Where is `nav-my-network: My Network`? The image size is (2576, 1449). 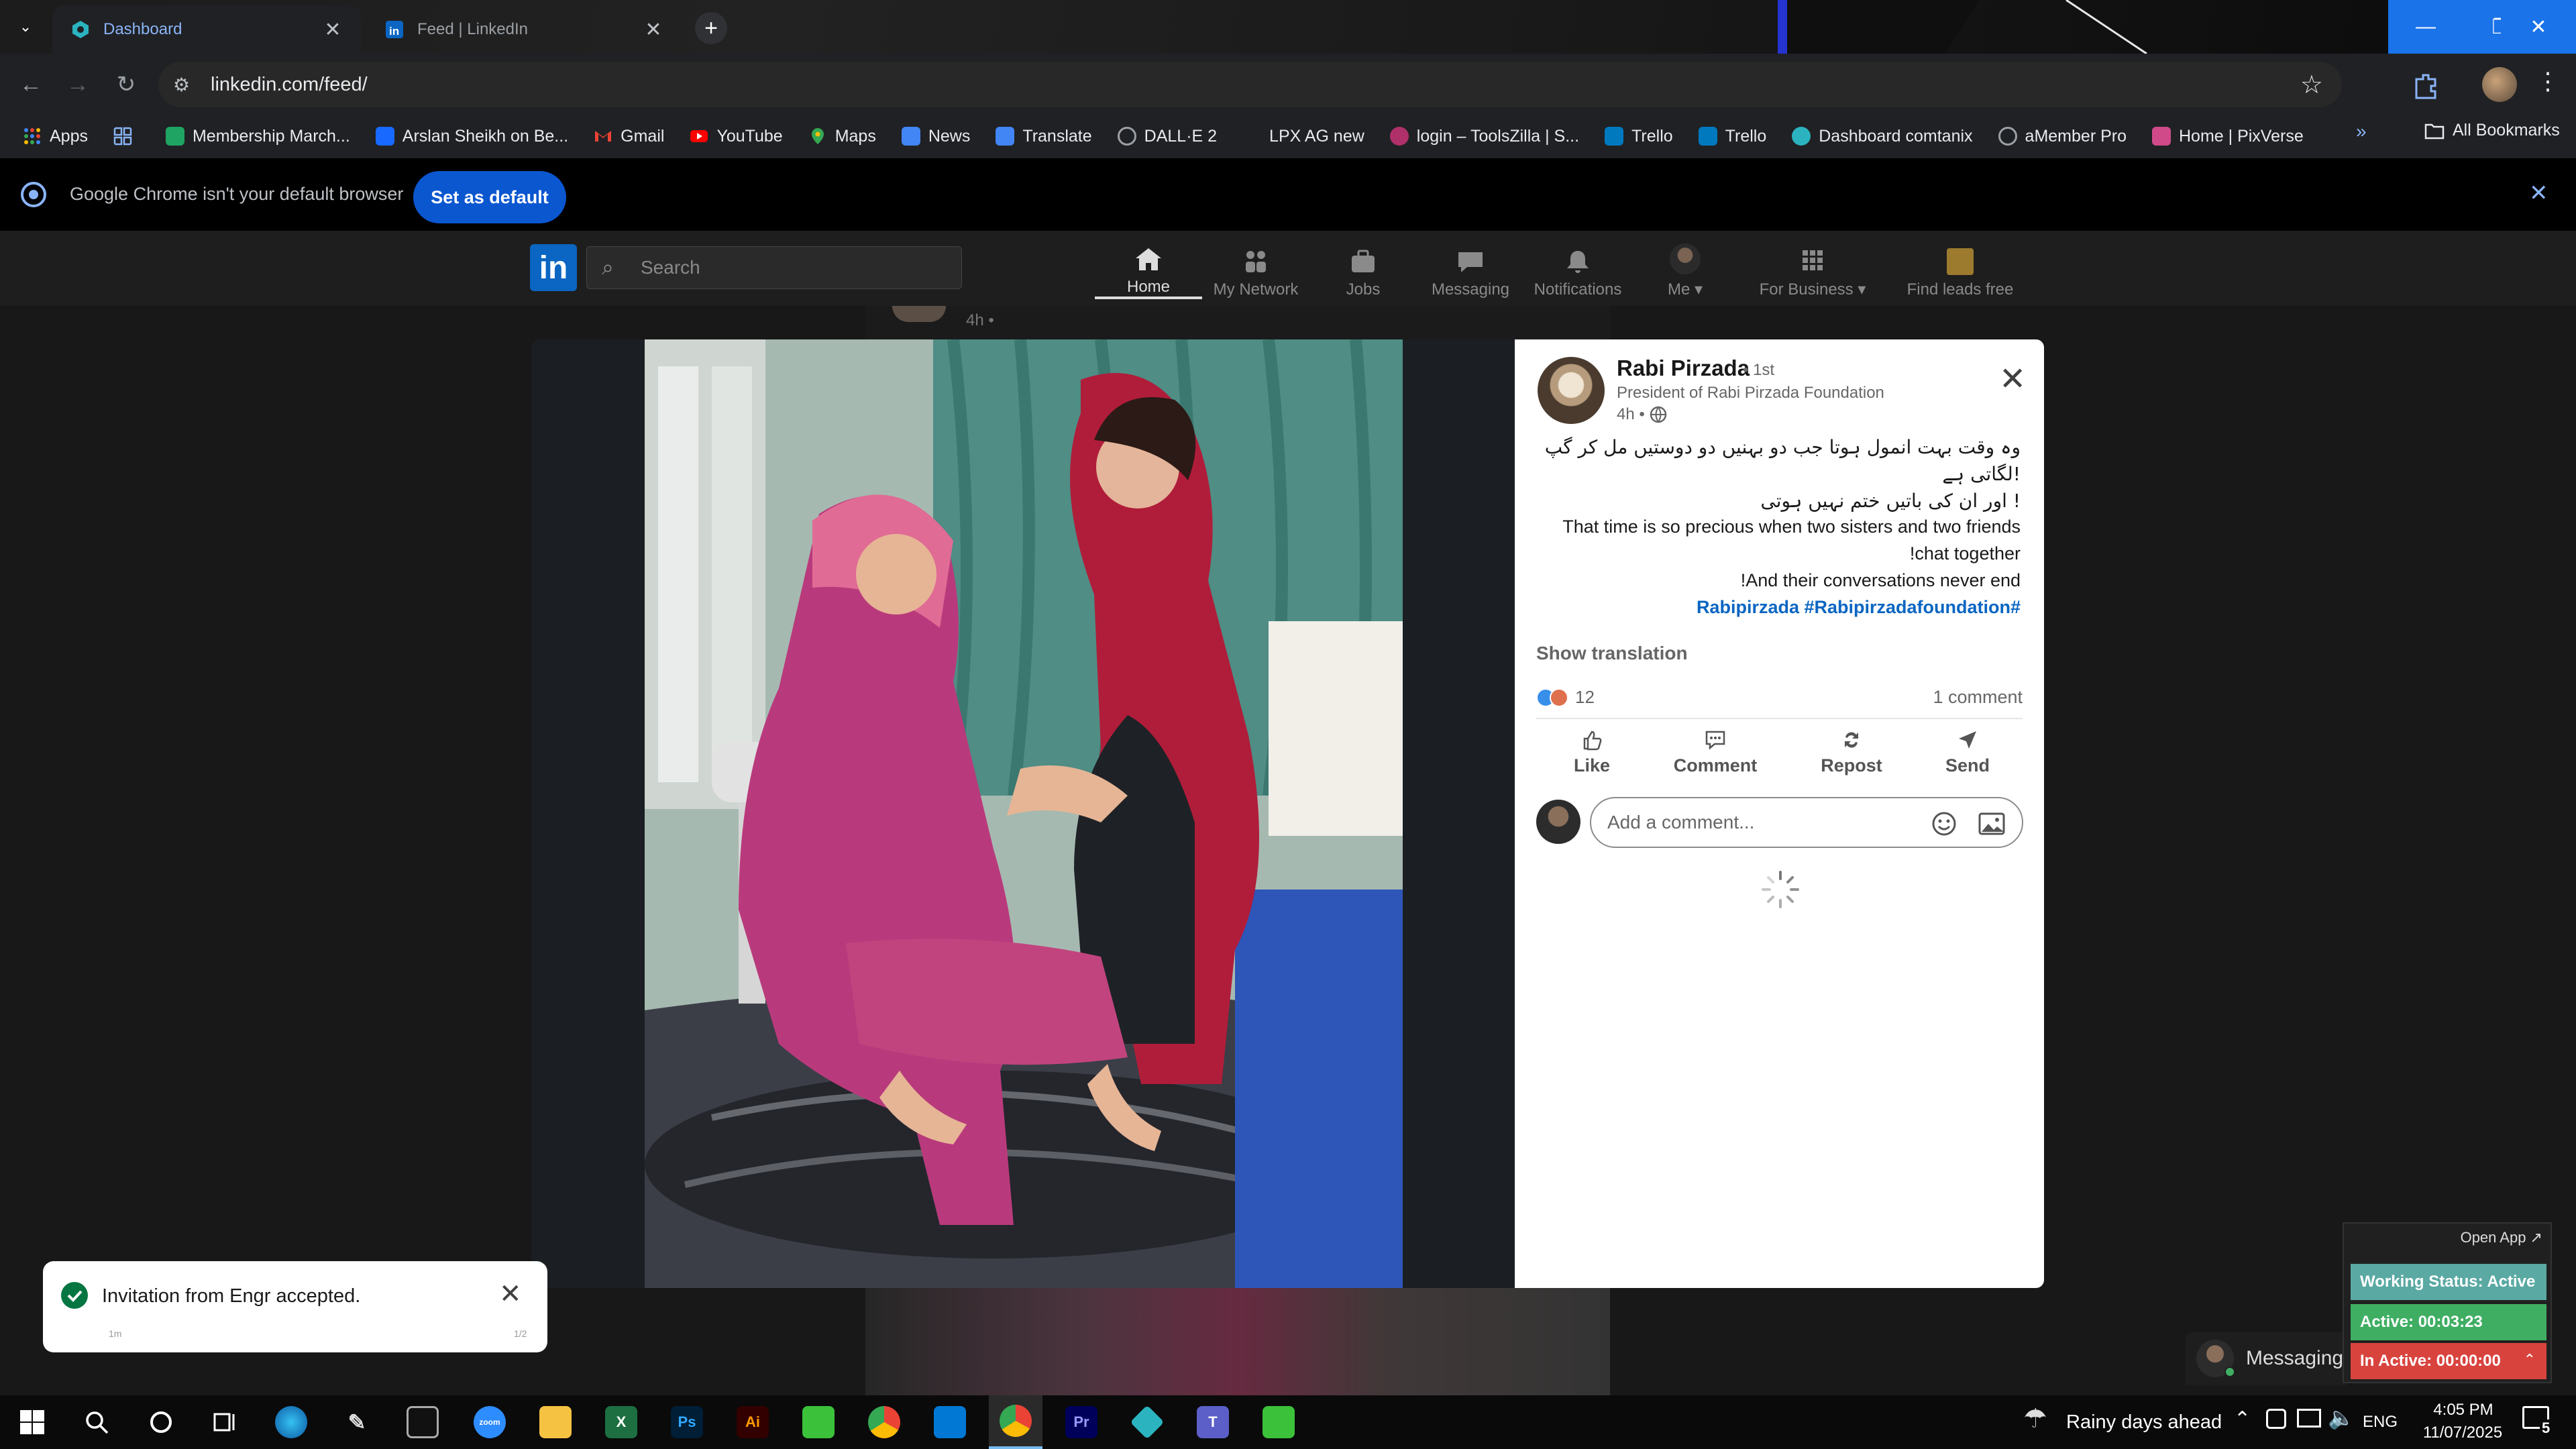 nav-my-network: My Network is located at coordinates (1255, 268).